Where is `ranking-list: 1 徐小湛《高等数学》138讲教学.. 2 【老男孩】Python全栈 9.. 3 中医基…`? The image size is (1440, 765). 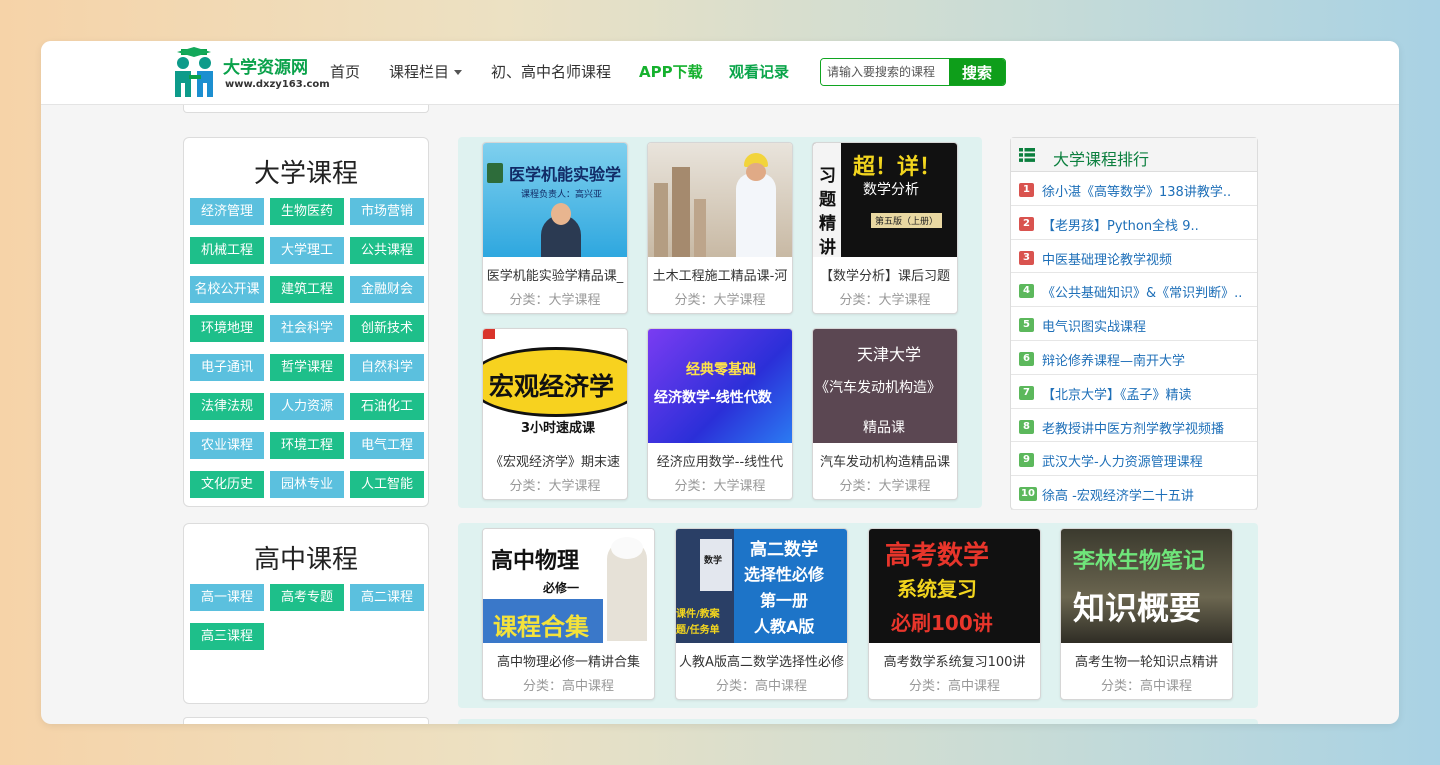 ranking-list: 1 徐小湛《高等数学》138讲教学.. 2 【老男孩】Python全栈 9.. 3 中医基… is located at coordinates (1134, 341).